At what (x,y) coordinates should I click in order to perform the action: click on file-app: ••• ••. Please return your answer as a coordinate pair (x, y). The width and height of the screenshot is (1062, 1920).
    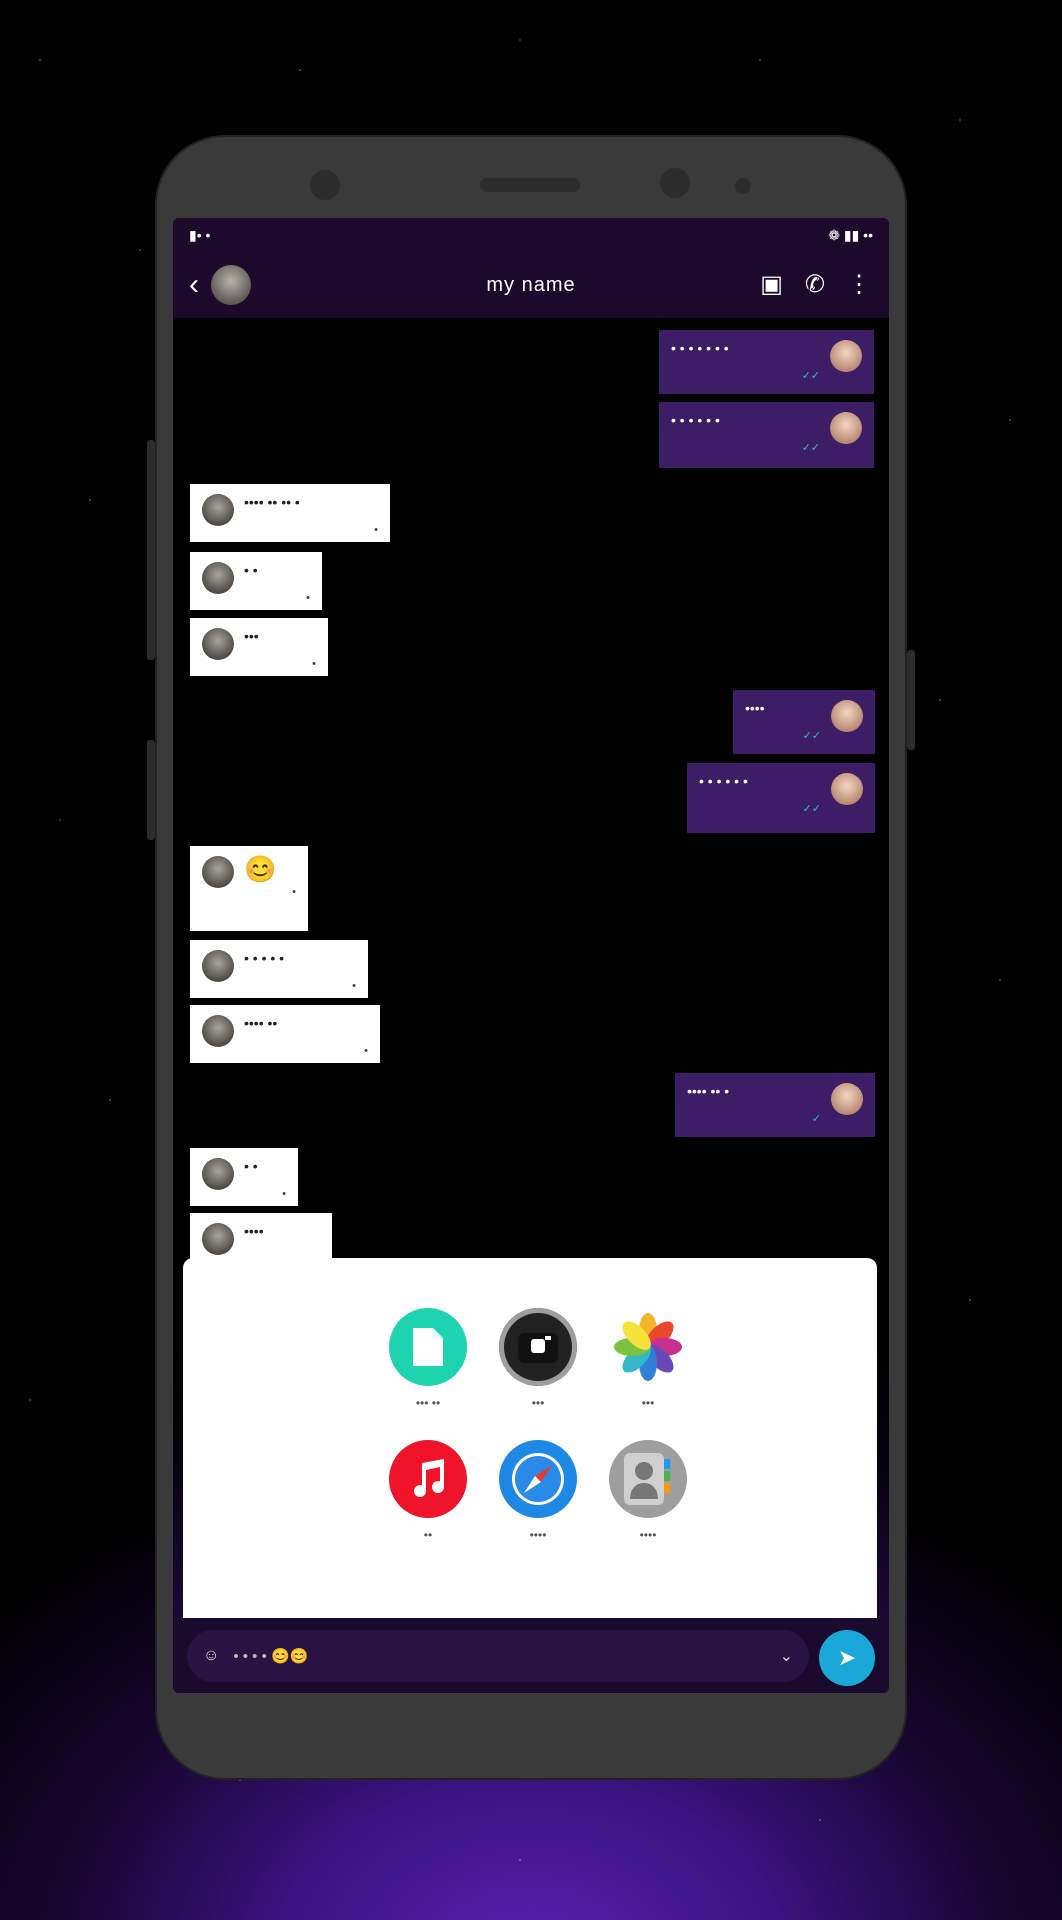
    Looking at the image, I should click on (428, 1359).